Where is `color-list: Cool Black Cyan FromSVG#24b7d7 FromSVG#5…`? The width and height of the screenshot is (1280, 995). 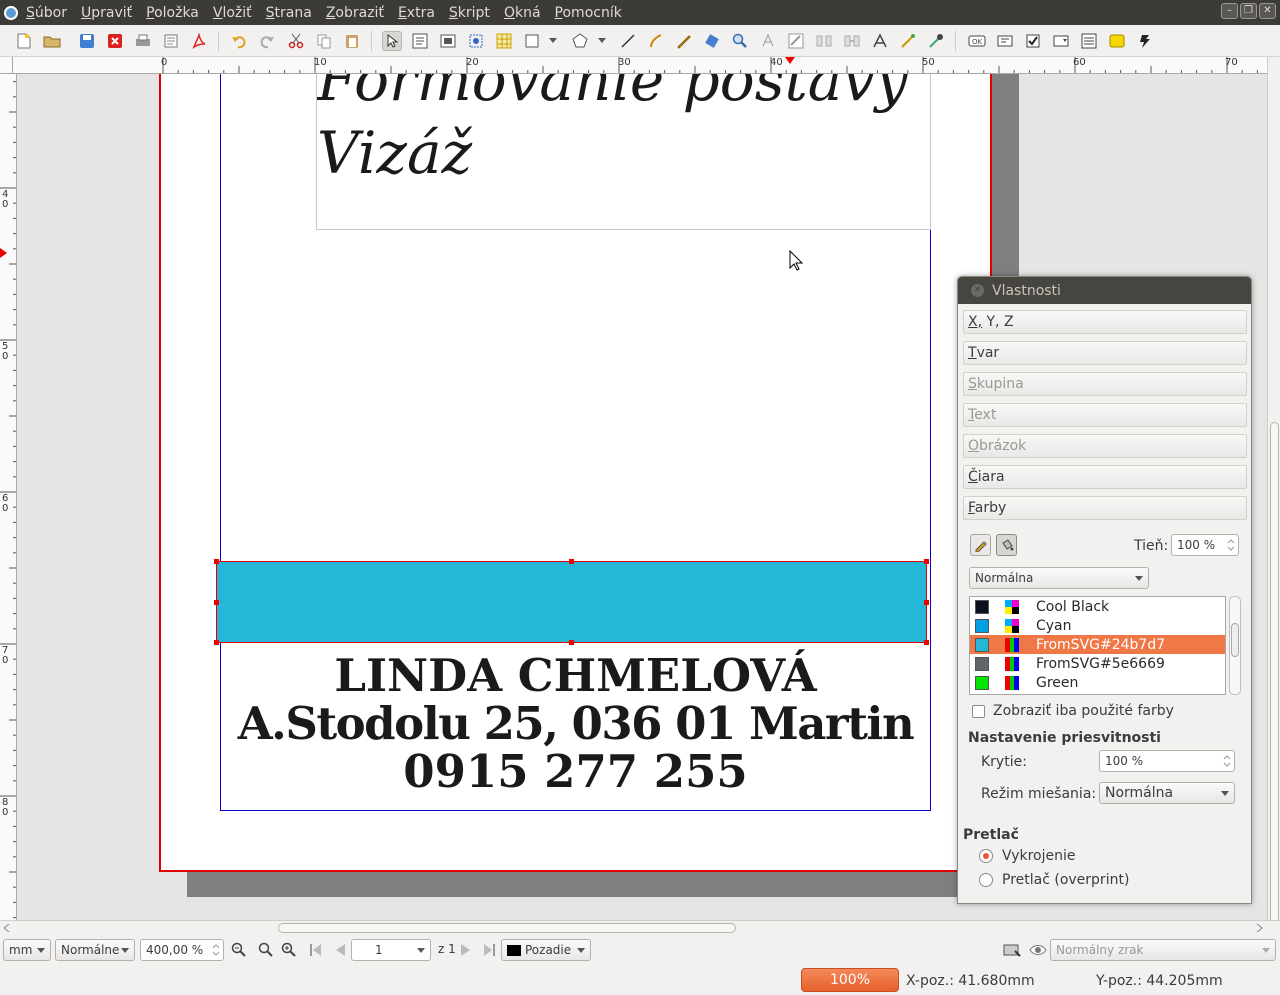 color-list: Cool Black Cyan FromSVG#24b7d7 FromSVG#5… is located at coordinates (1097, 645).